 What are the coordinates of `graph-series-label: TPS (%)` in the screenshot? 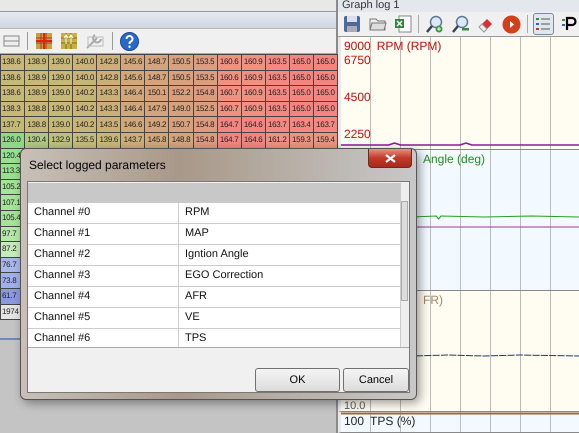 It's located at (393, 421).